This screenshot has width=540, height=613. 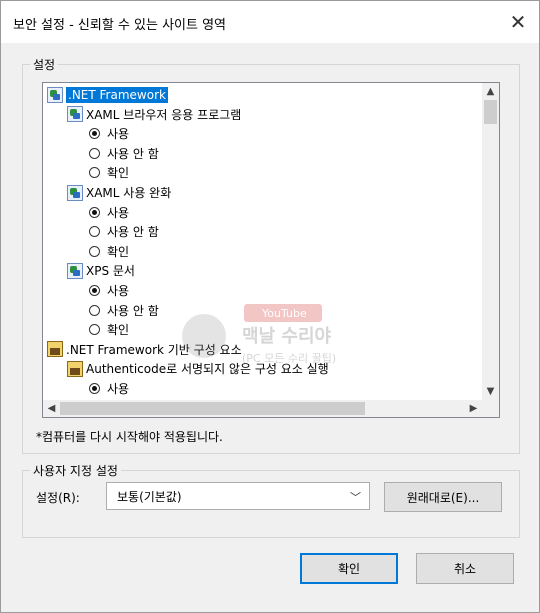 What do you see at coordinates (490, 391) in the screenshot?
I see `scroll-down-icon: ▼` at bounding box center [490, 391].